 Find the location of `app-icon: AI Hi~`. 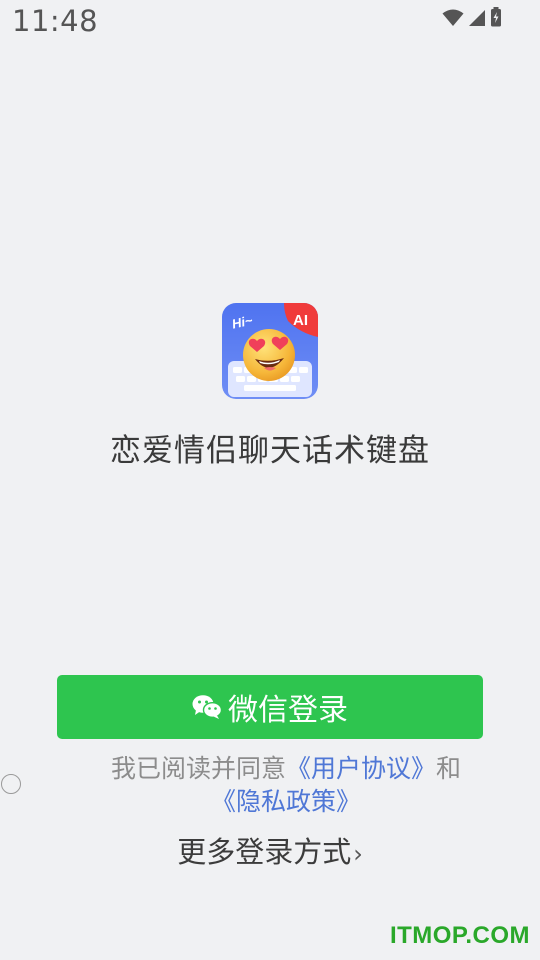

app-icon: AI Hi~ is located at coordinates (270, 351).